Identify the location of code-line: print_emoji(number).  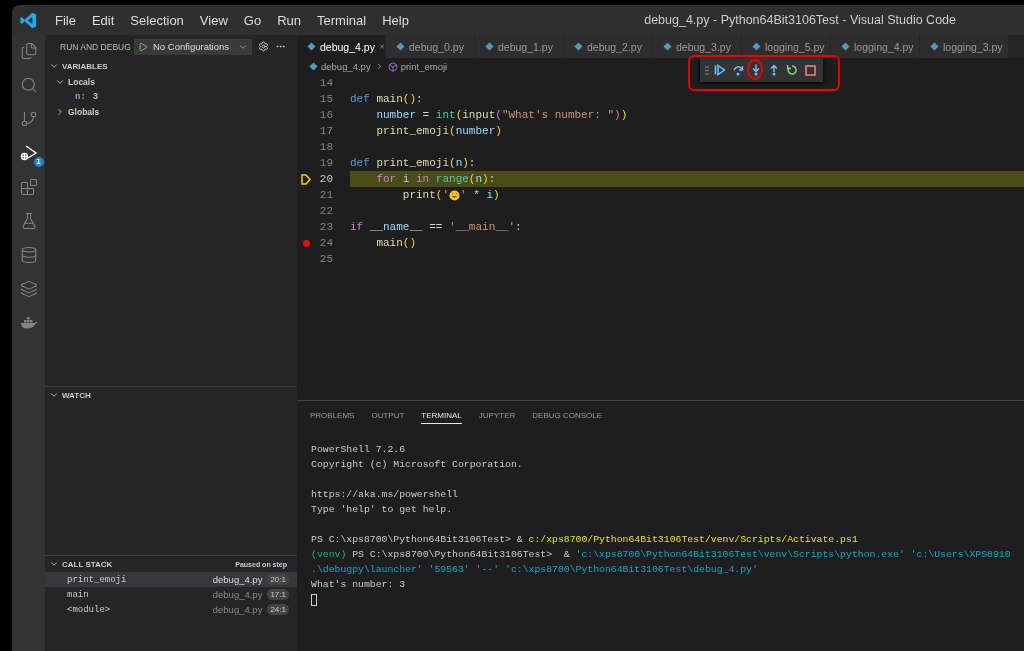
(439, 131).